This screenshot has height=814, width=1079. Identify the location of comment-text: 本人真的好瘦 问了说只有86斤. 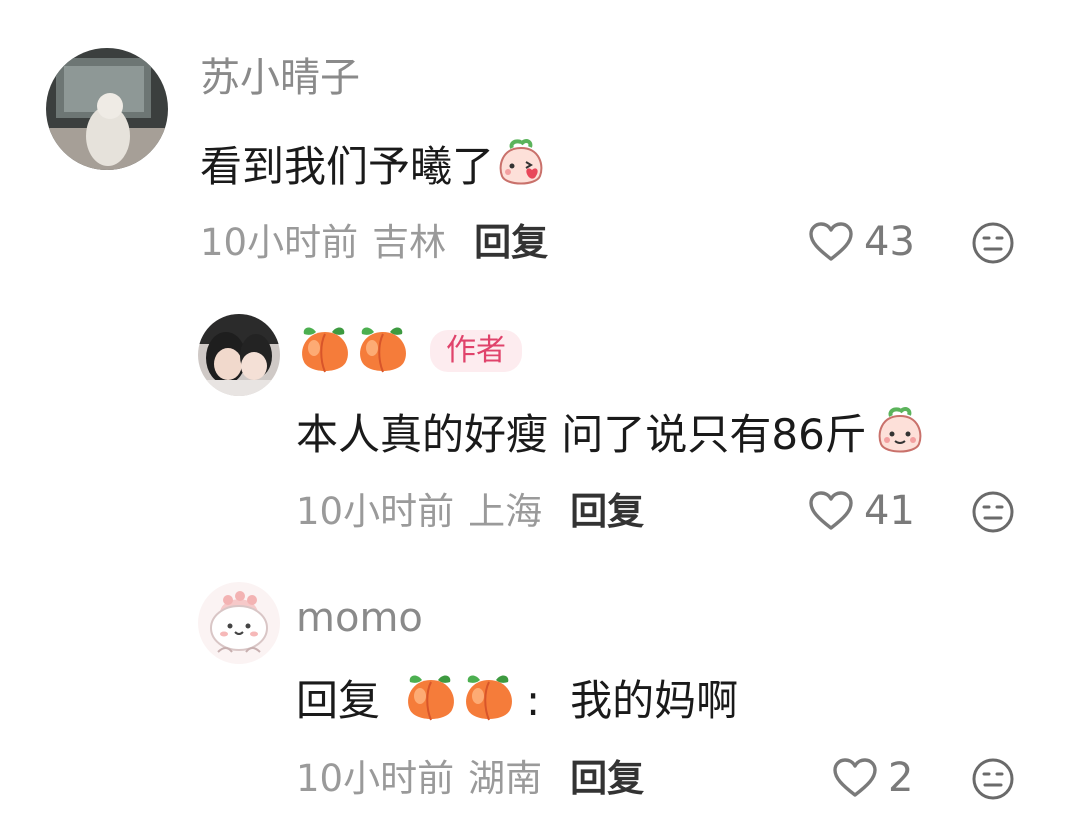
(611, 434).